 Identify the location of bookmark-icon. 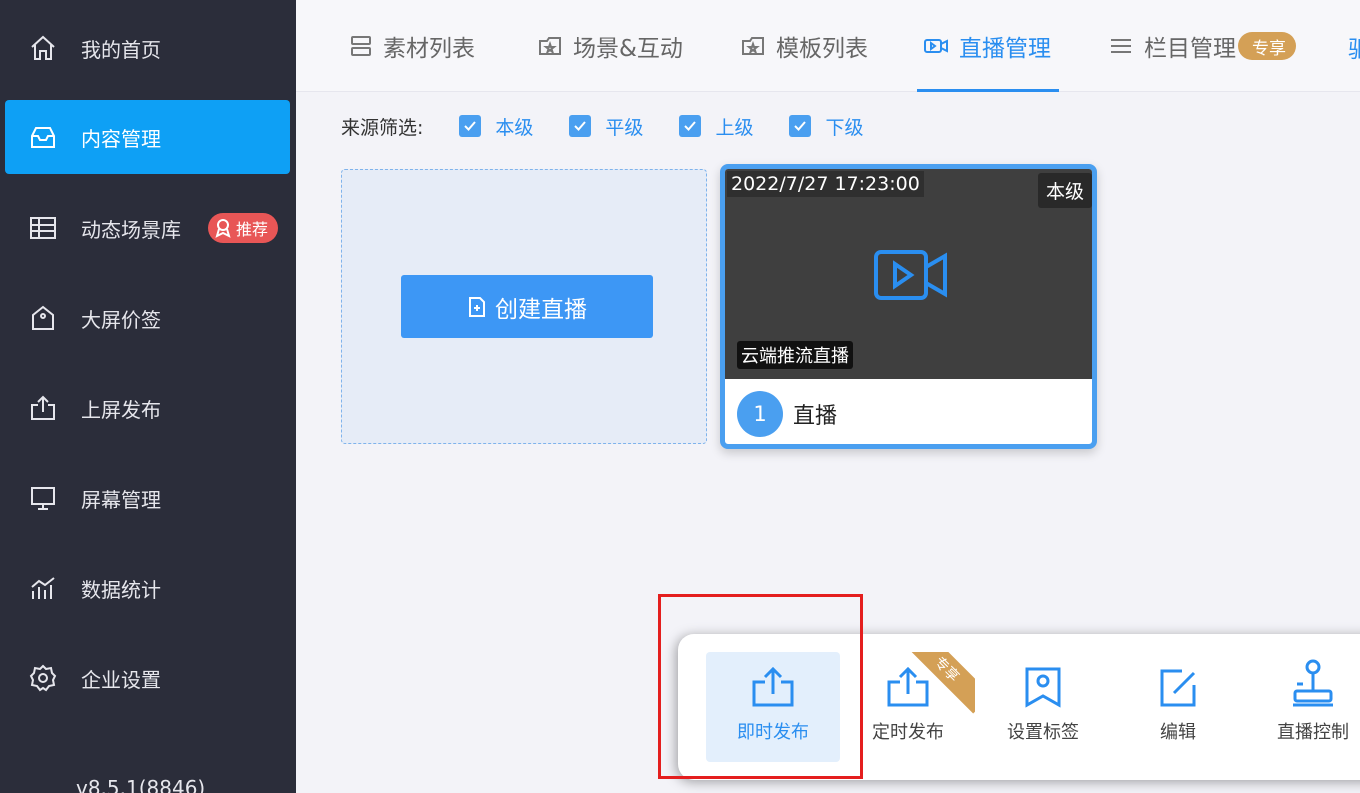
(1043, 687).